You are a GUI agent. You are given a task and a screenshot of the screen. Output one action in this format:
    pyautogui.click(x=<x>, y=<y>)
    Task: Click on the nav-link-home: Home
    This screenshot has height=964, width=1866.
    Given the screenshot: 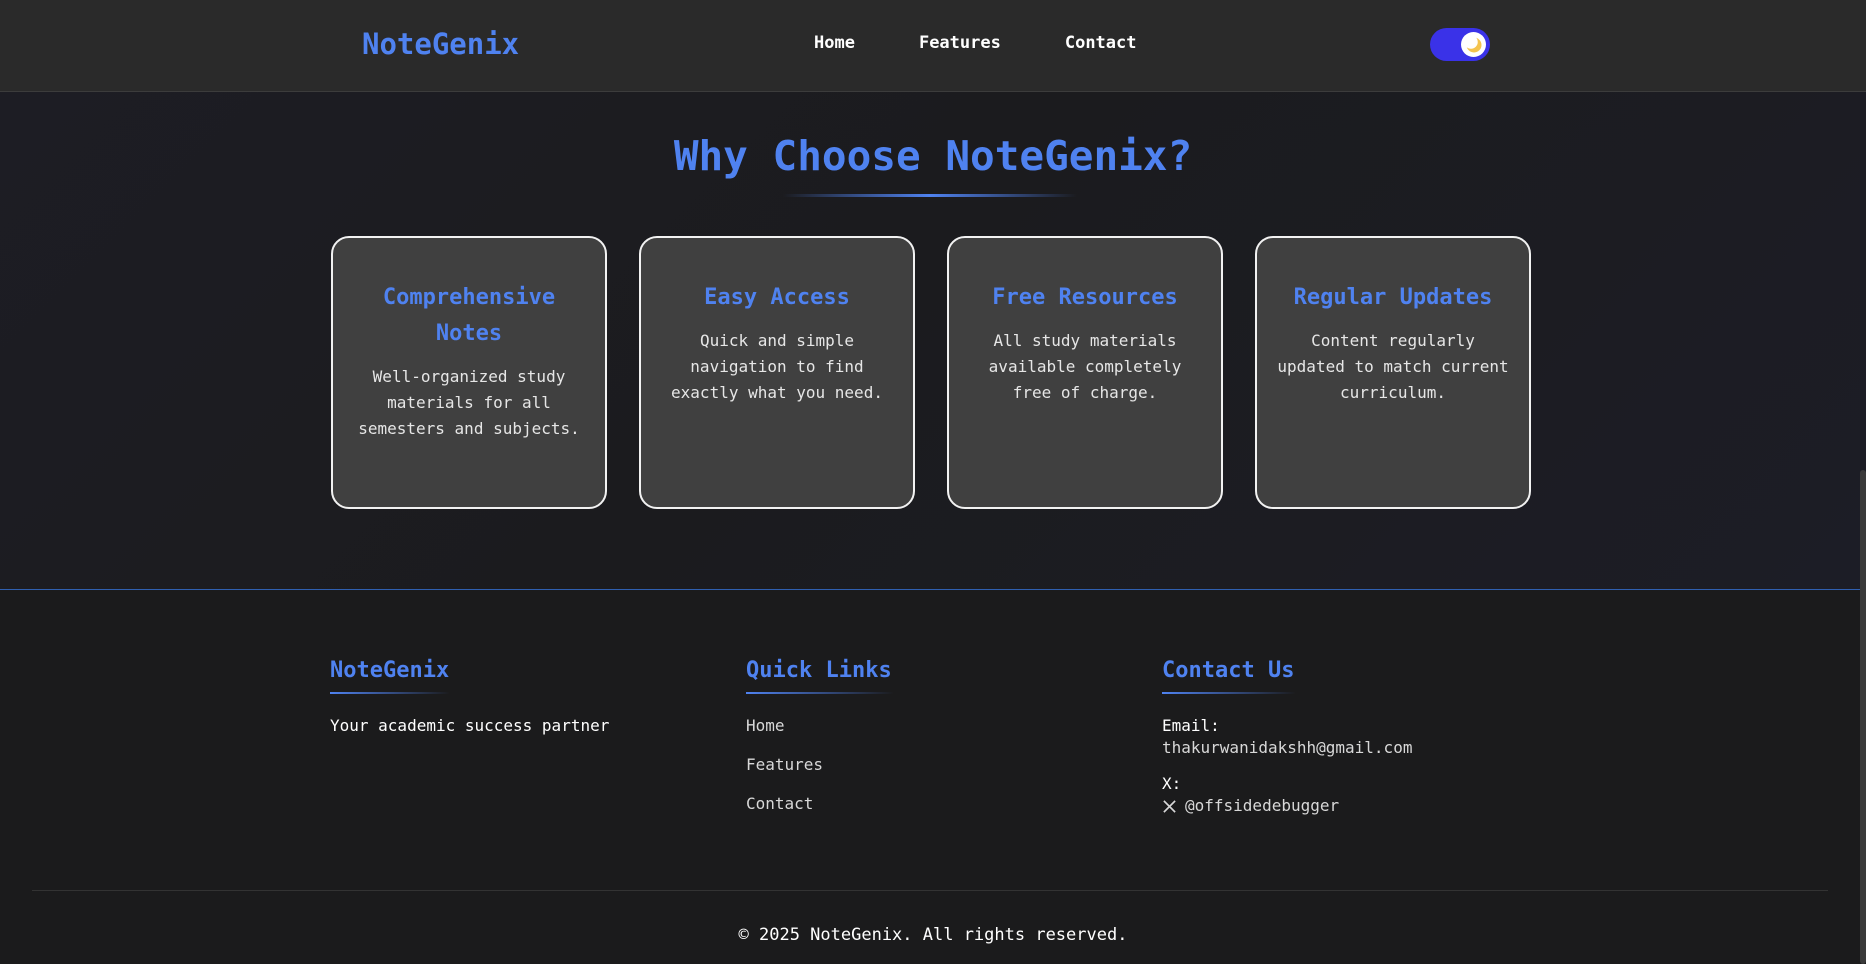 What is the action you would take?
    pyautogui.click(x=834, y=43)
    